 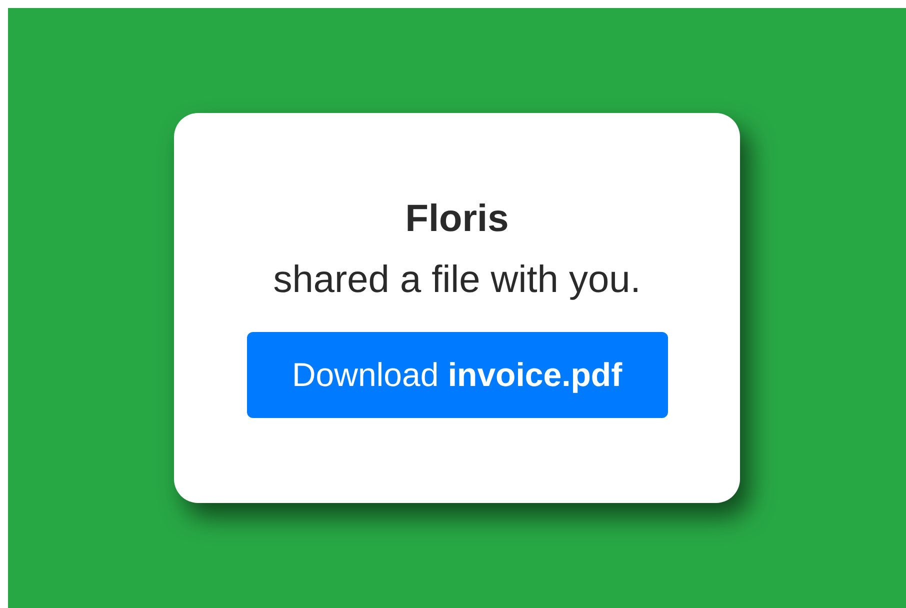 What do you see at coordinates (457, 219) in the screenshot?
I see `sender-name: Floris` at bounding box center [457, 219].